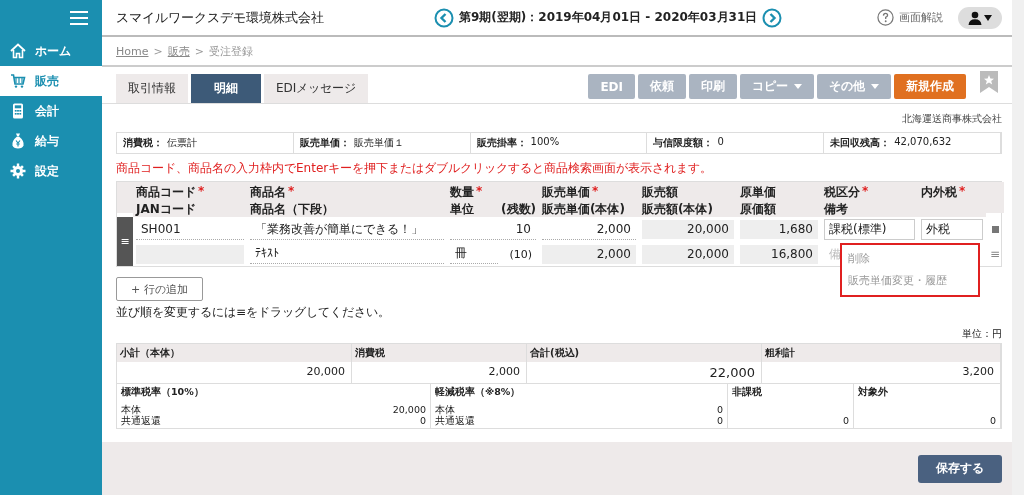 The height and width of the screenshot is (495, 1024). I want to click on field-label: 消費税：, so click(143, 143).